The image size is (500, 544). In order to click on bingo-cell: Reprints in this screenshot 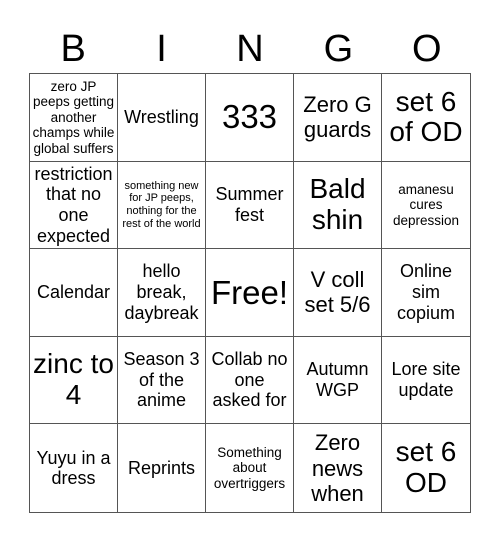, I will do `click(162, 468)`.